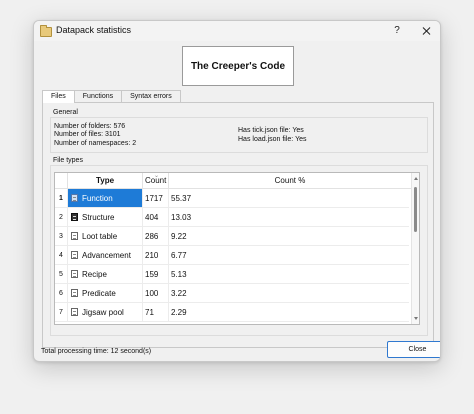 This screenshot has width=474, height=414. What do you see at coordinates (151, 96) in the screenshot?
I see `tab-syntax-errors: Syntax errors` at bounding box center [151, 96].